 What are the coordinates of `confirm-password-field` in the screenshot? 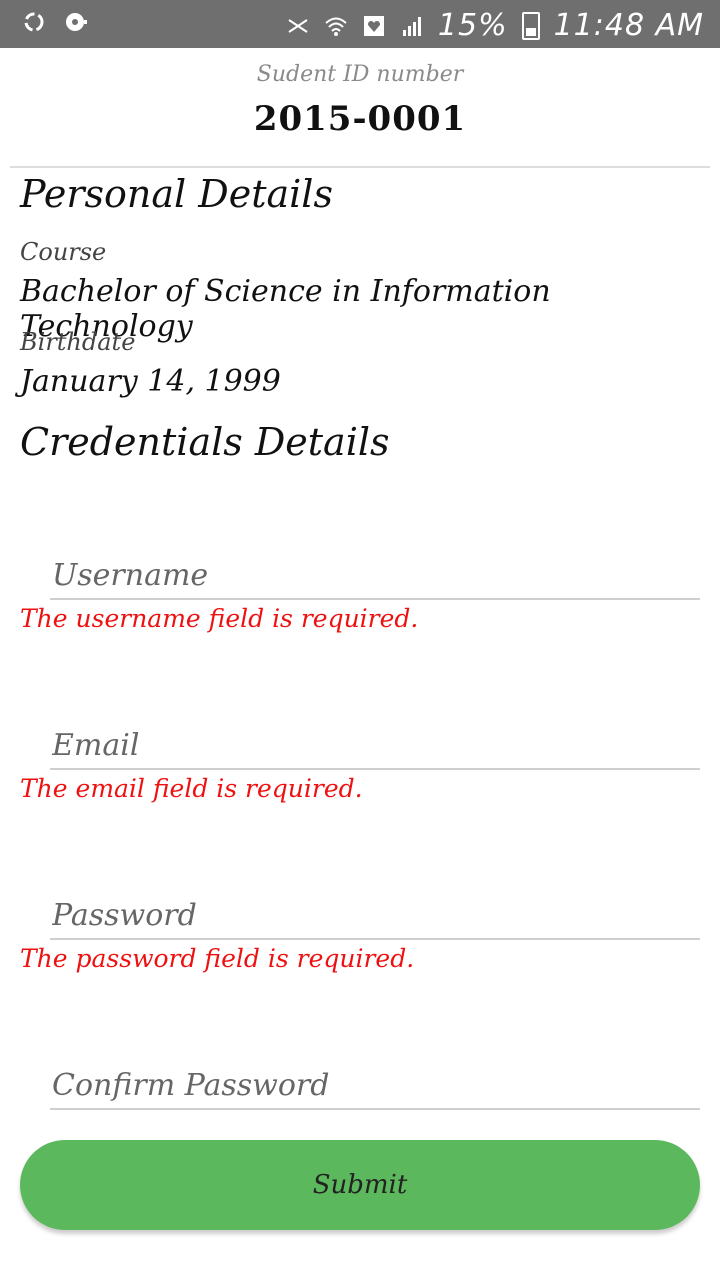 It's located at (360, 1085).